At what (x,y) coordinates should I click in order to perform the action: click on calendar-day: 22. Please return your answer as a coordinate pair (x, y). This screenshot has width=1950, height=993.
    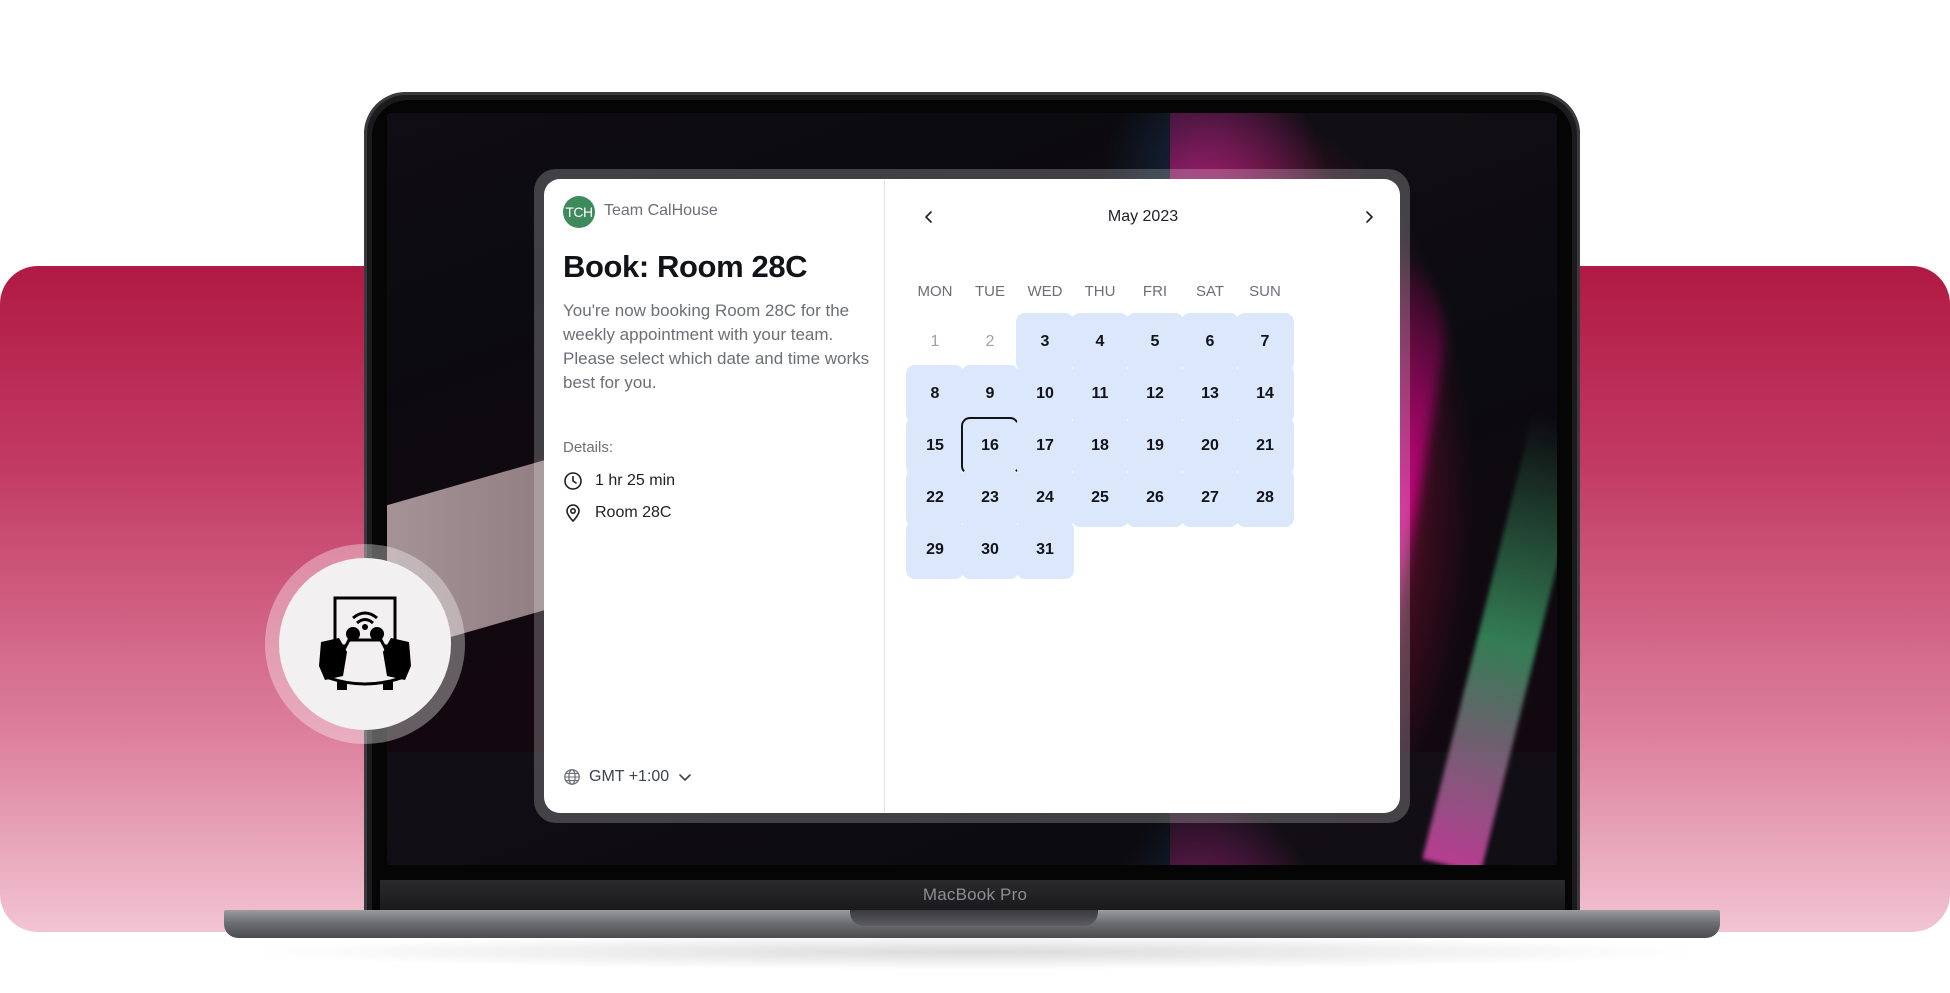
    Looking at the image, I should click on (935, 498).